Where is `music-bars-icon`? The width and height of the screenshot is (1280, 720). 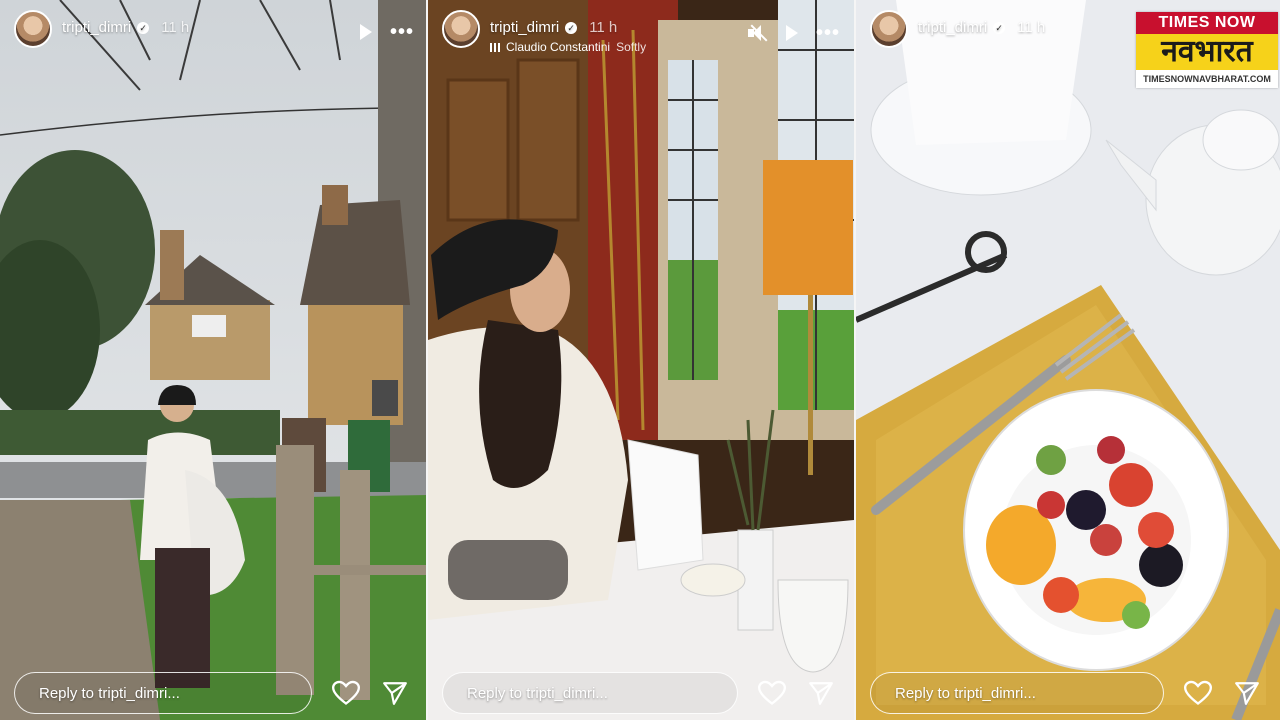 music-bars-icon is located at coordinates (495, 47).